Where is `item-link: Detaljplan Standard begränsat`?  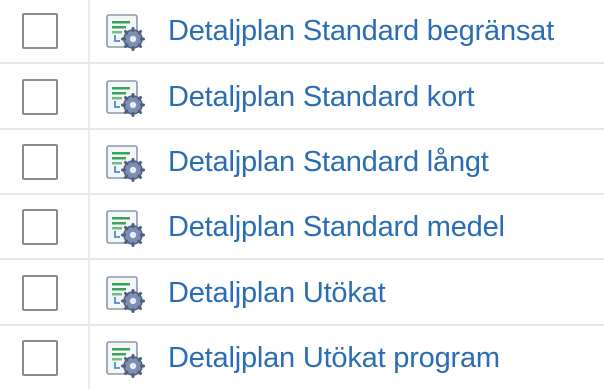 item-link: Detaljplan Standard begränsat is located at coordinates (361, 31).